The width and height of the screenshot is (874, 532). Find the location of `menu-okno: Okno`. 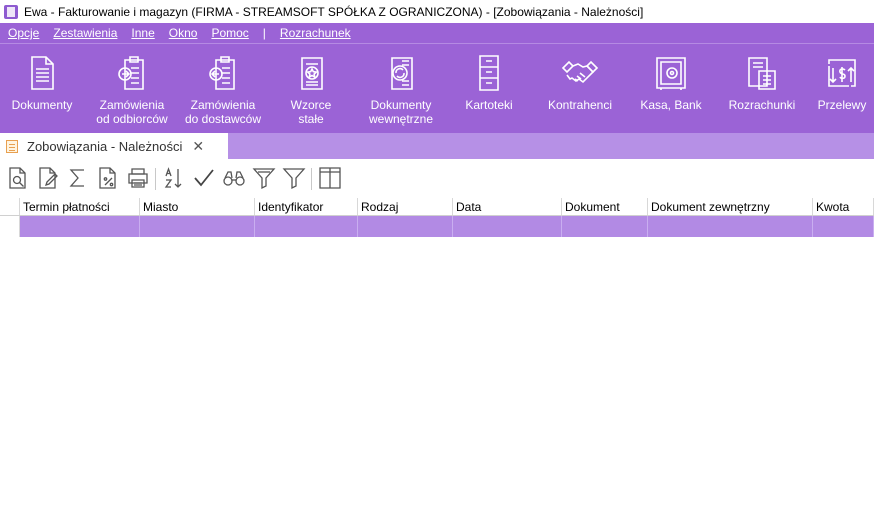

menu-okno: Okno is located at coordinates (183, 33).